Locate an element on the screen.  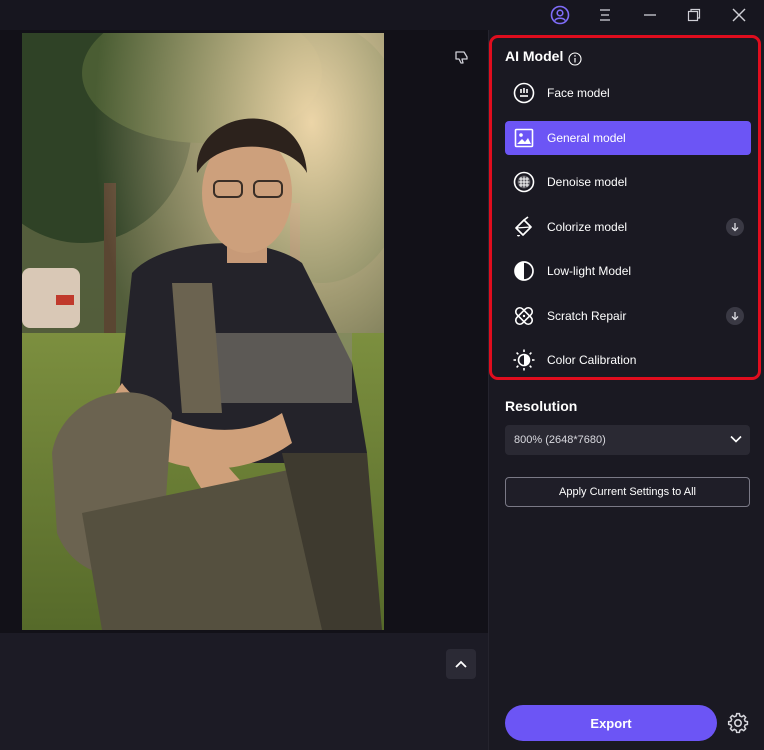
model-label: General model is located at coordinates (586, 138).